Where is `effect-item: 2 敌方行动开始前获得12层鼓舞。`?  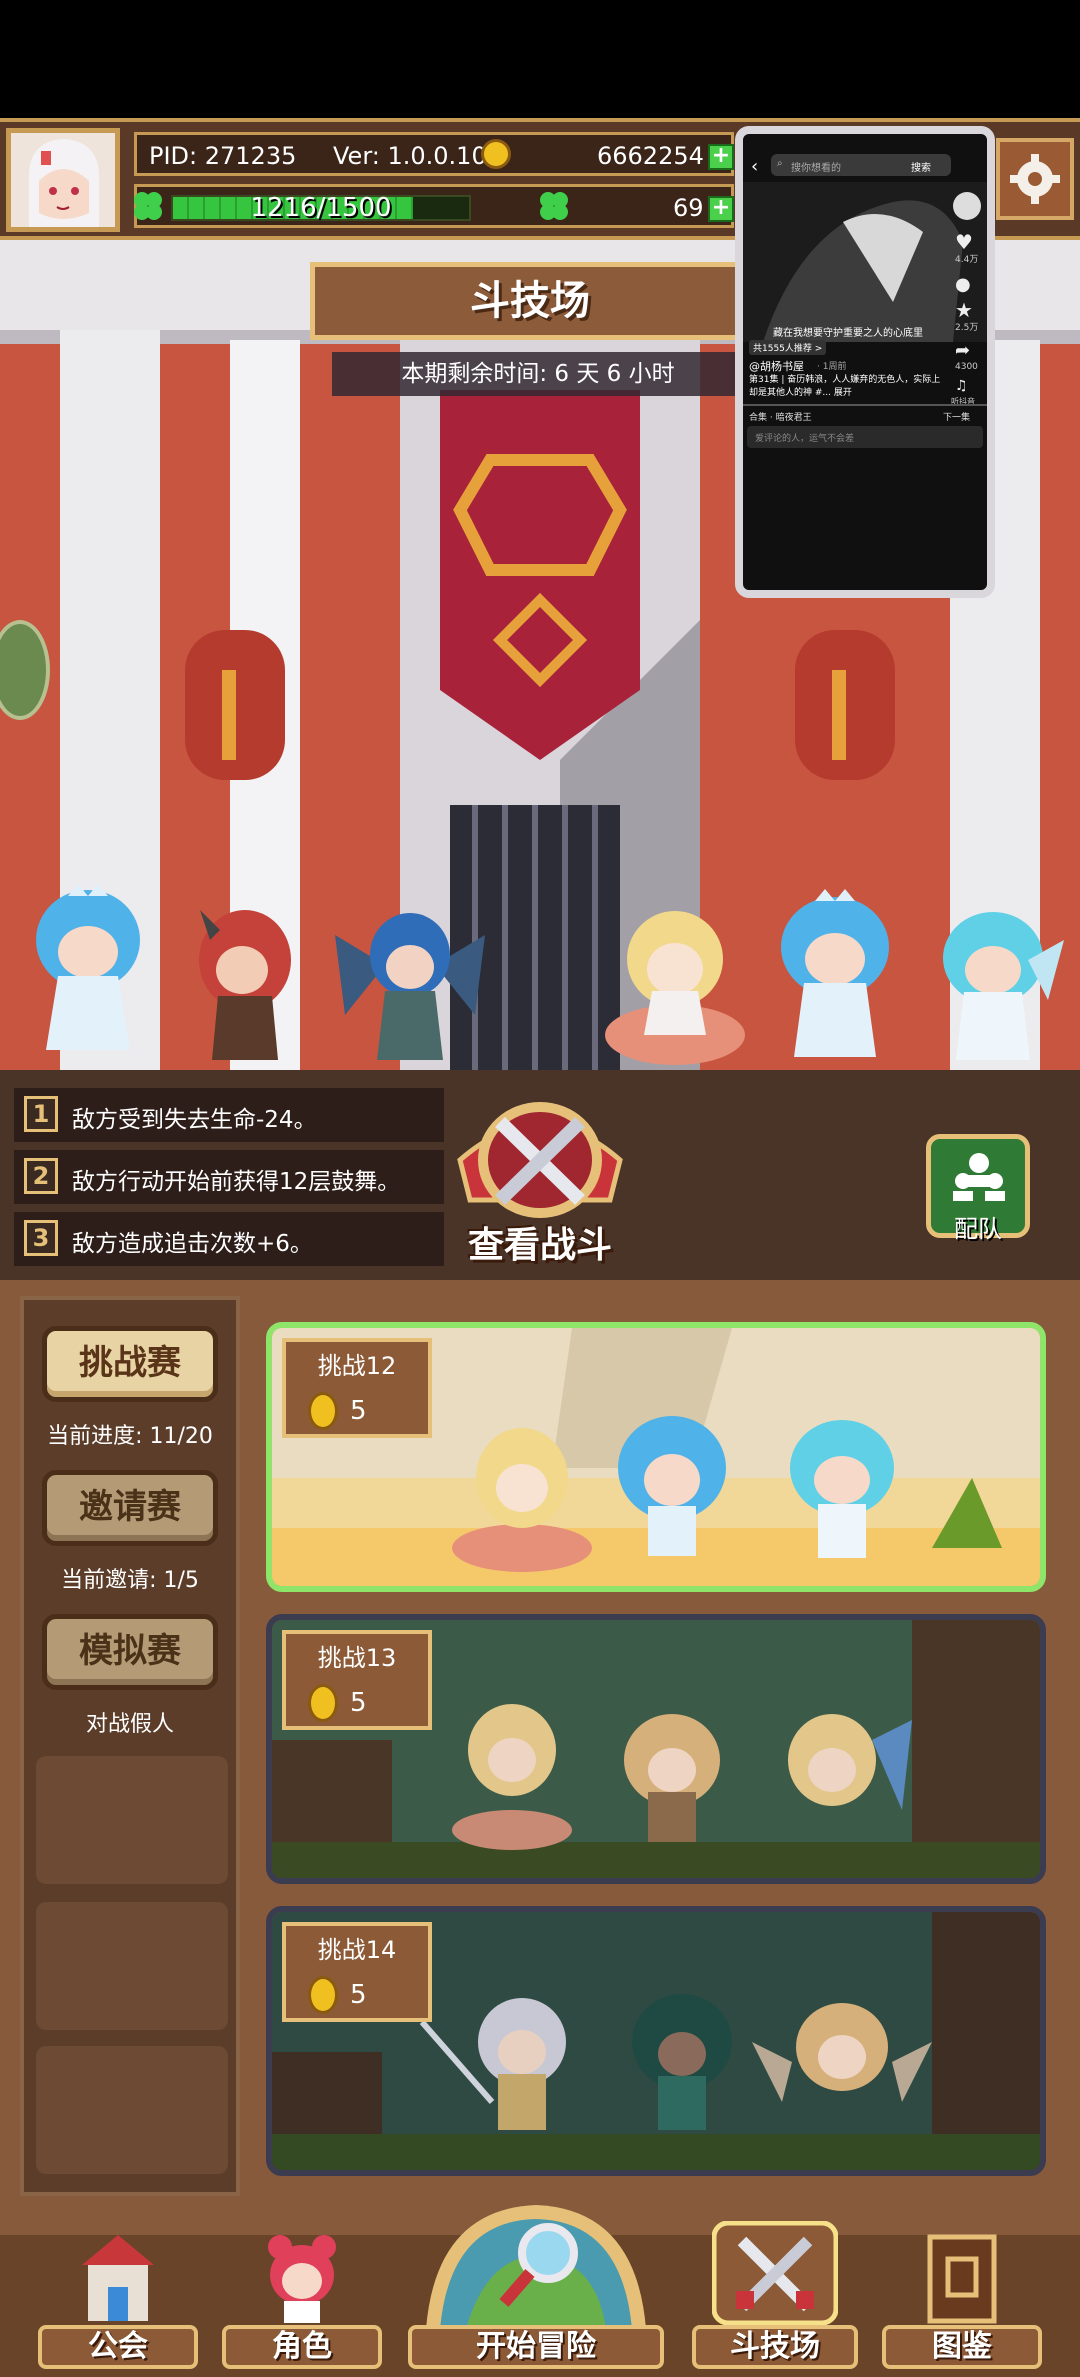
effect-item: 2 敌方行动开始前获得12层鼓舞。 is located at coordinates (229, 1177).